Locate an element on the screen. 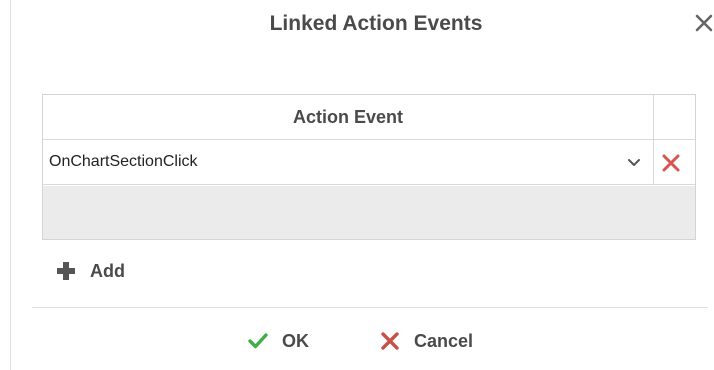  grid-header: Action Event is located at coordinates (369, 117).